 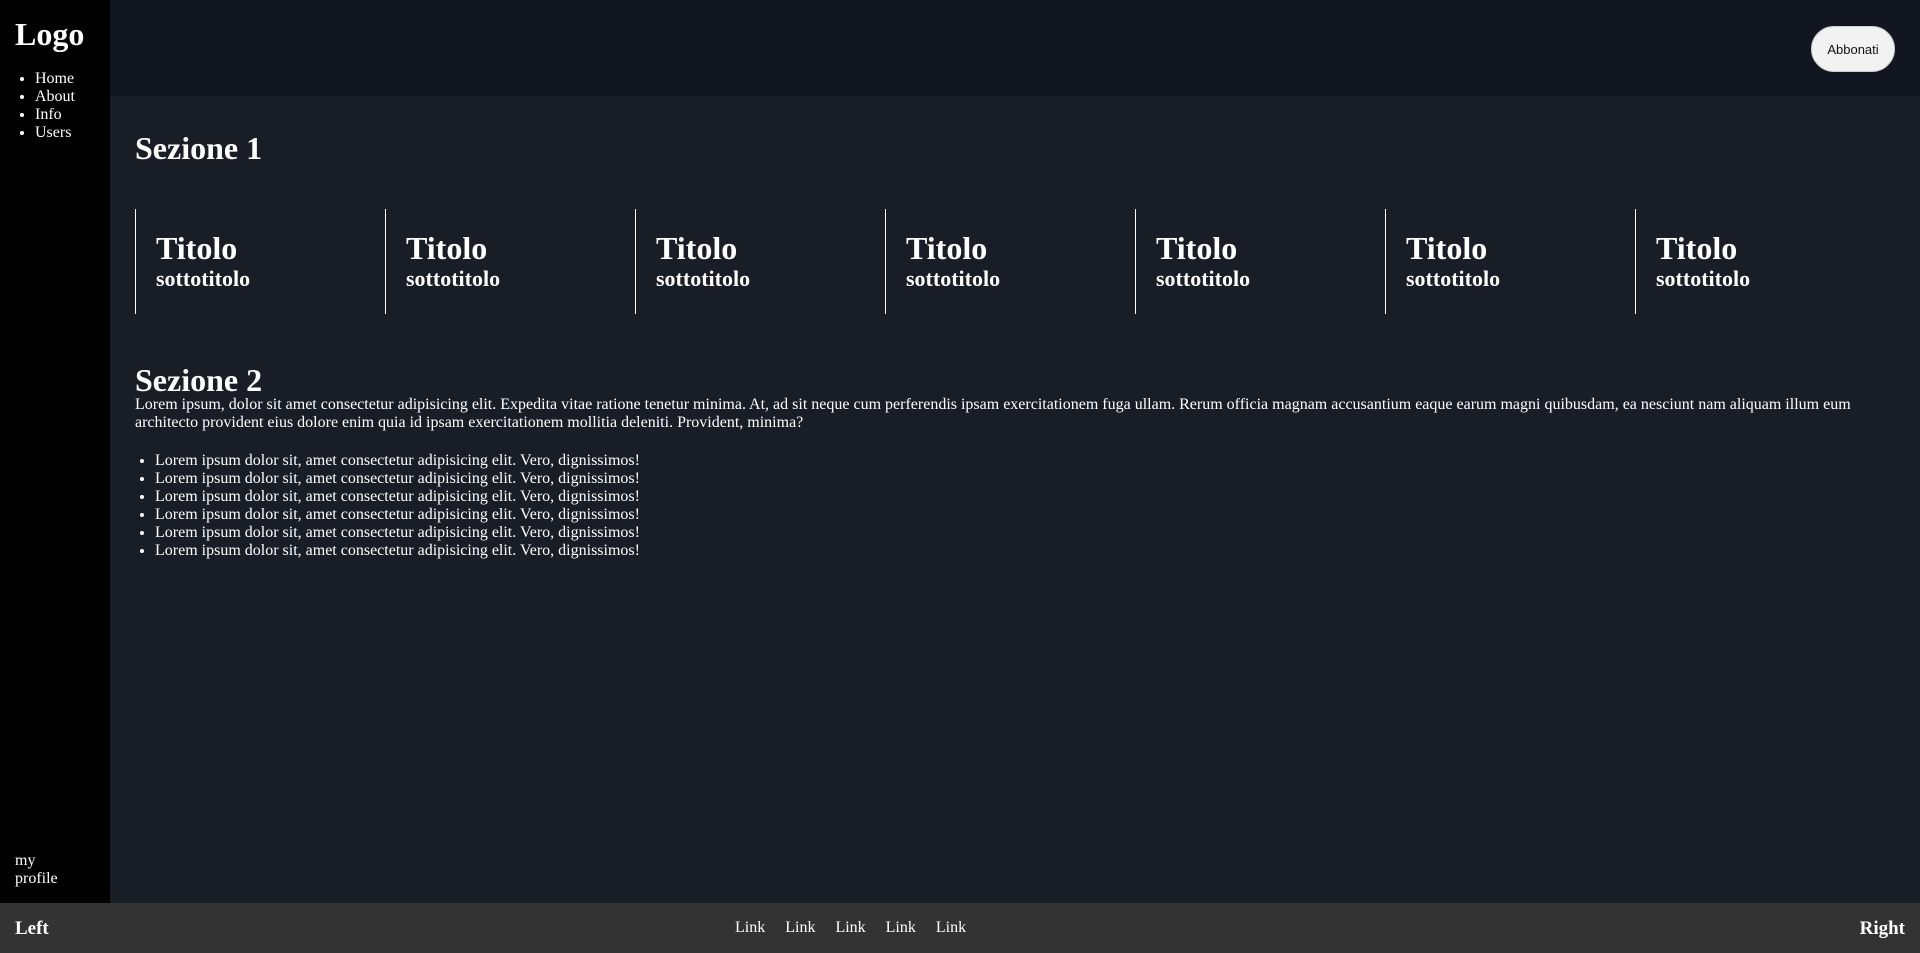 I want to click on top-header: Abbonati, so click(x=1015, y=48).